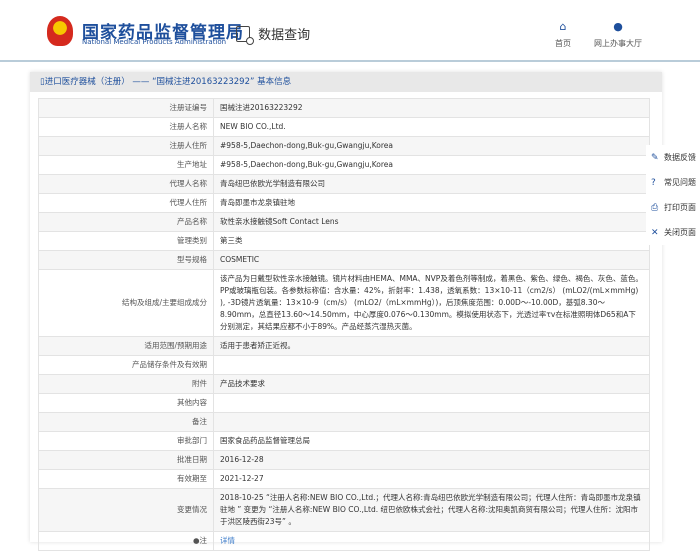  What do you see at coordinates (126, 403) in the screenshot?
I see `row-label: 其他内容` at bounding box center [126, 403].